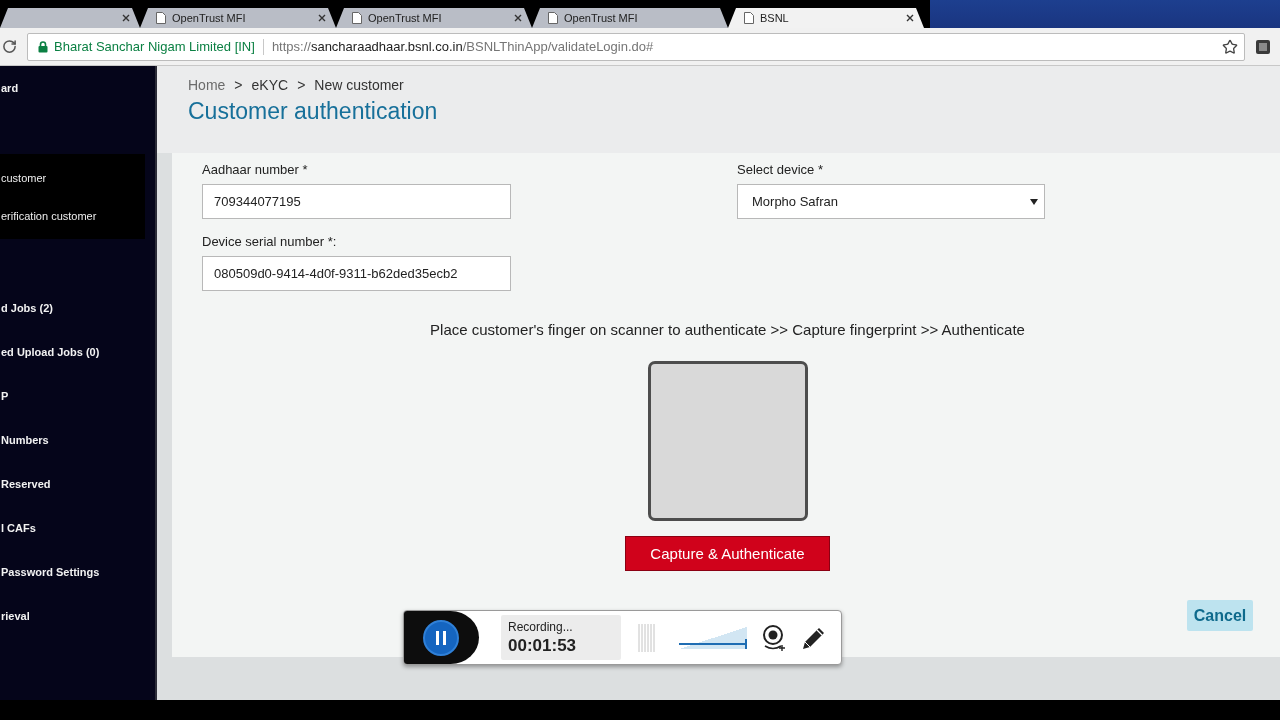 The image size is (1280, 720). I want to click on sidebar-item: d Jobs (2), so click(77, 308).